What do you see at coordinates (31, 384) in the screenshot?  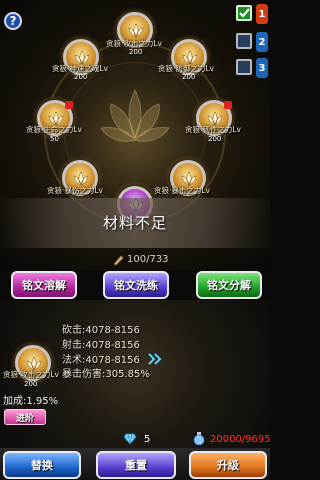 I see `selected-rune-level: 200` at bounding box center [31, 384].